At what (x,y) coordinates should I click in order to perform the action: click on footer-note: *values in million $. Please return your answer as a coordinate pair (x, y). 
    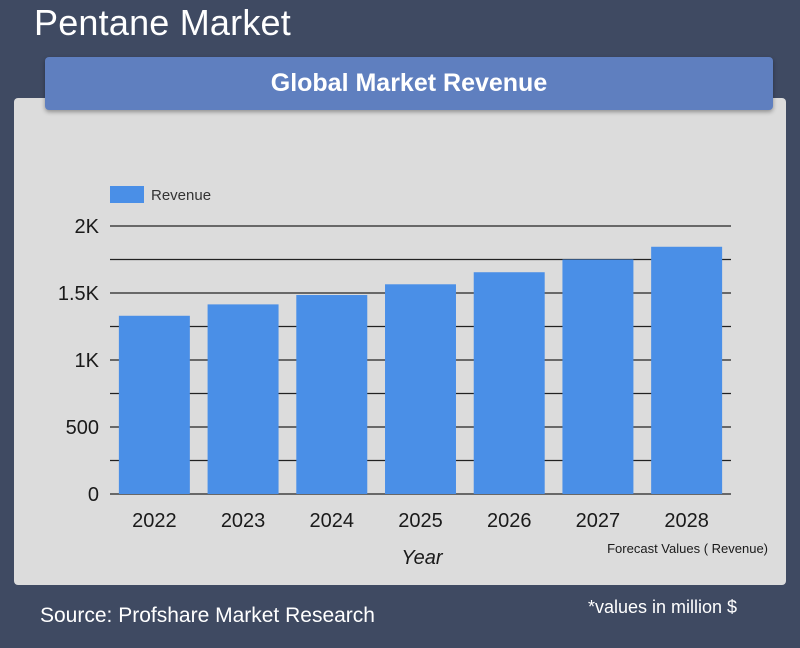
    Looking at the image, I should click on (663, 607).